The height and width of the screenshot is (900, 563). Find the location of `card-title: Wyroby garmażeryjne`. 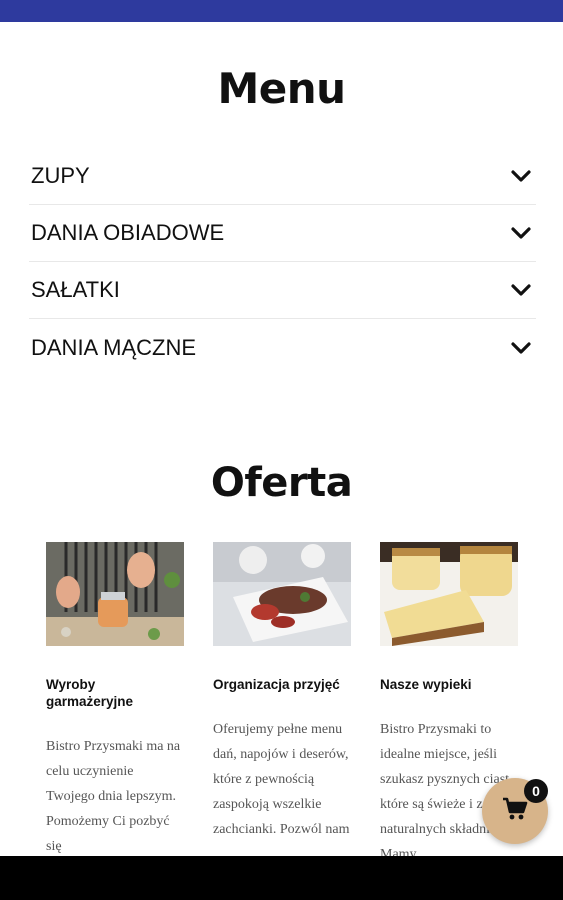

card-title: Wyroby garmażeryjne is located at coordinates (90, 693).